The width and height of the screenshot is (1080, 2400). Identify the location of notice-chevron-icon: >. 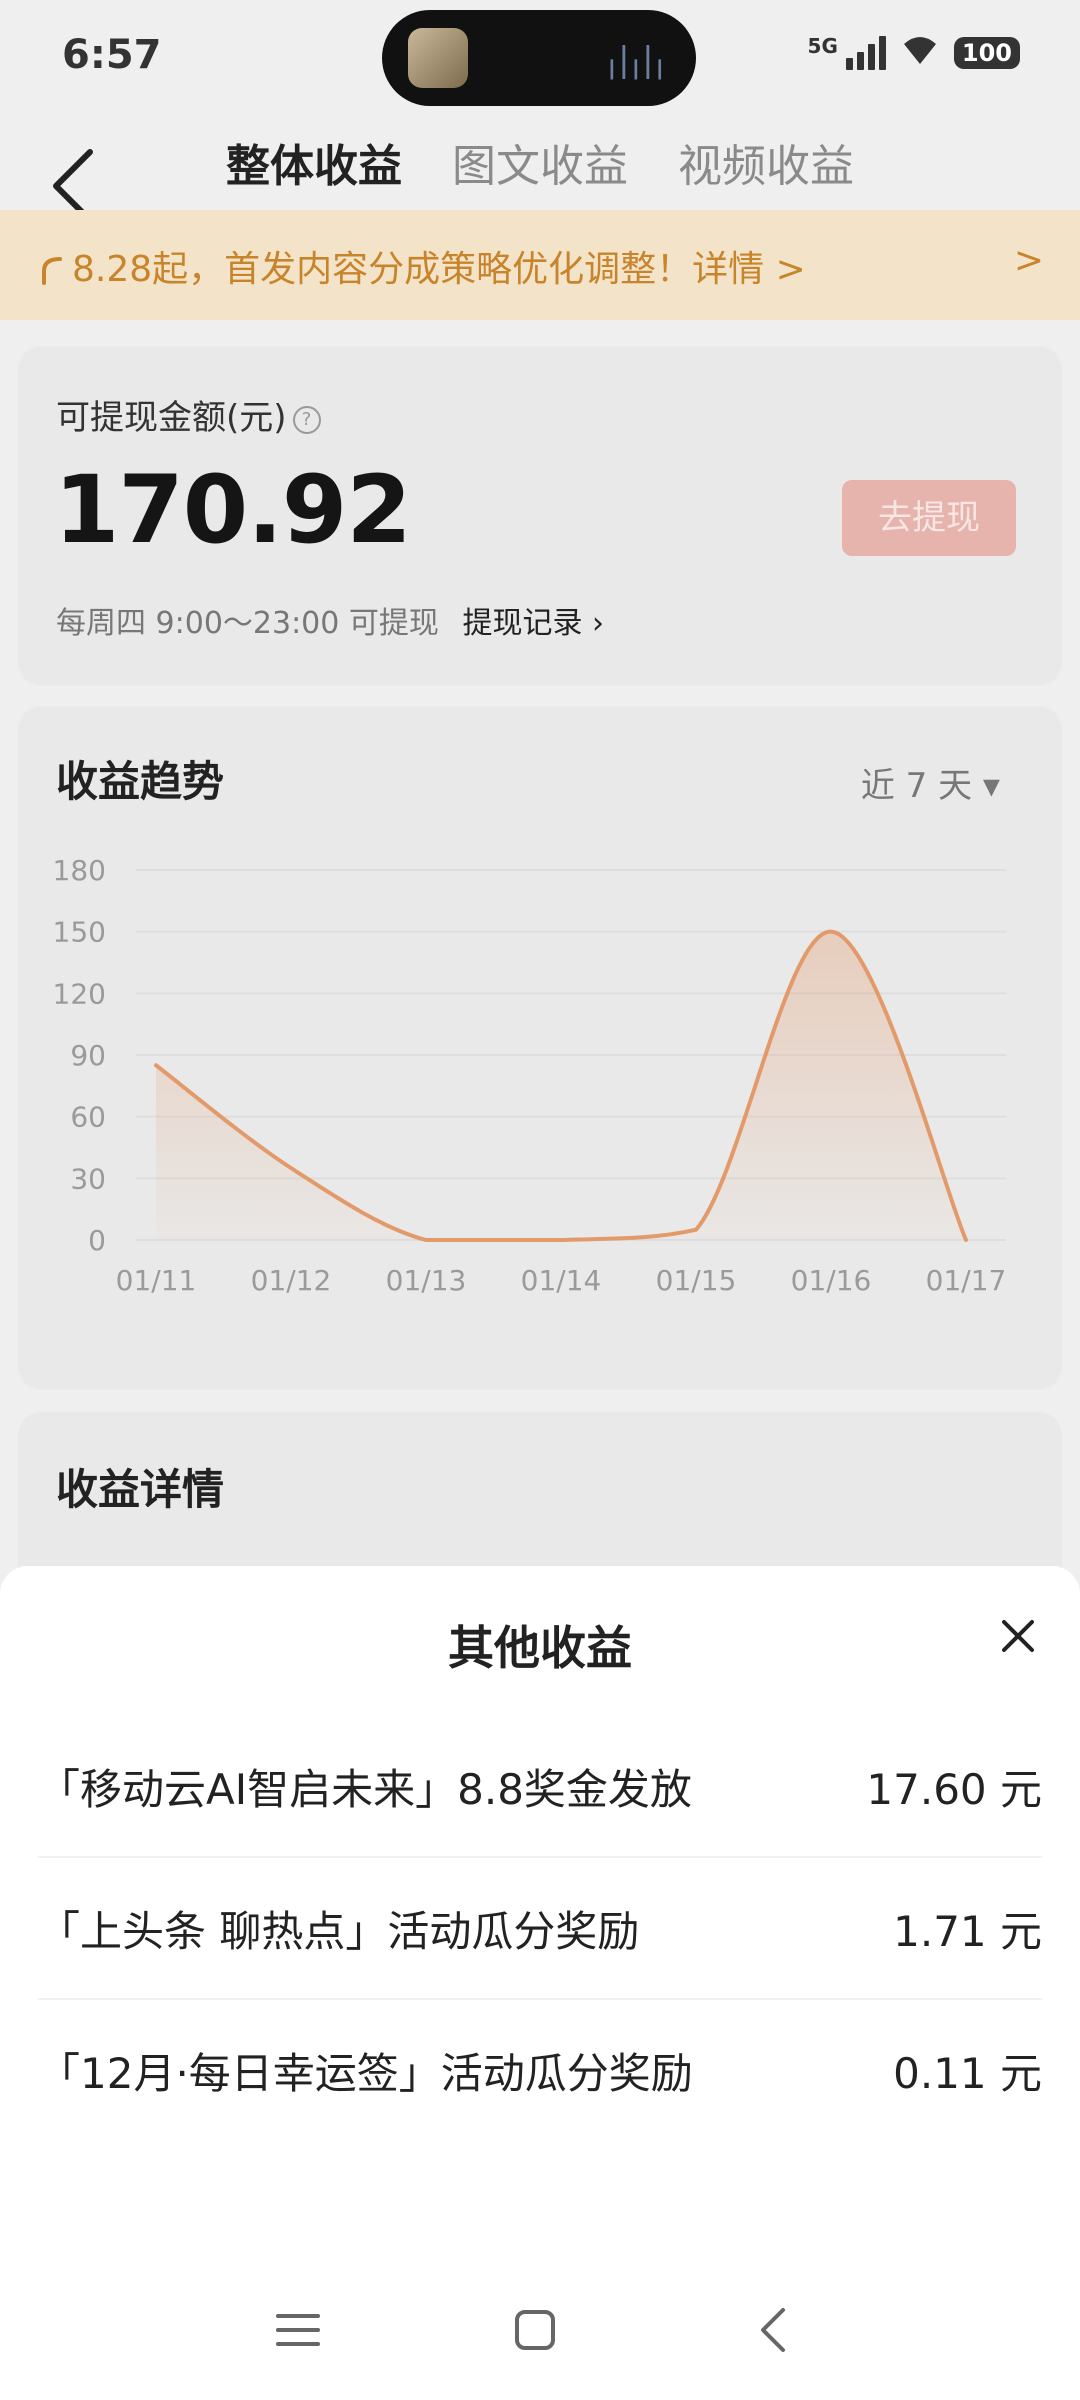
(1028, 260).